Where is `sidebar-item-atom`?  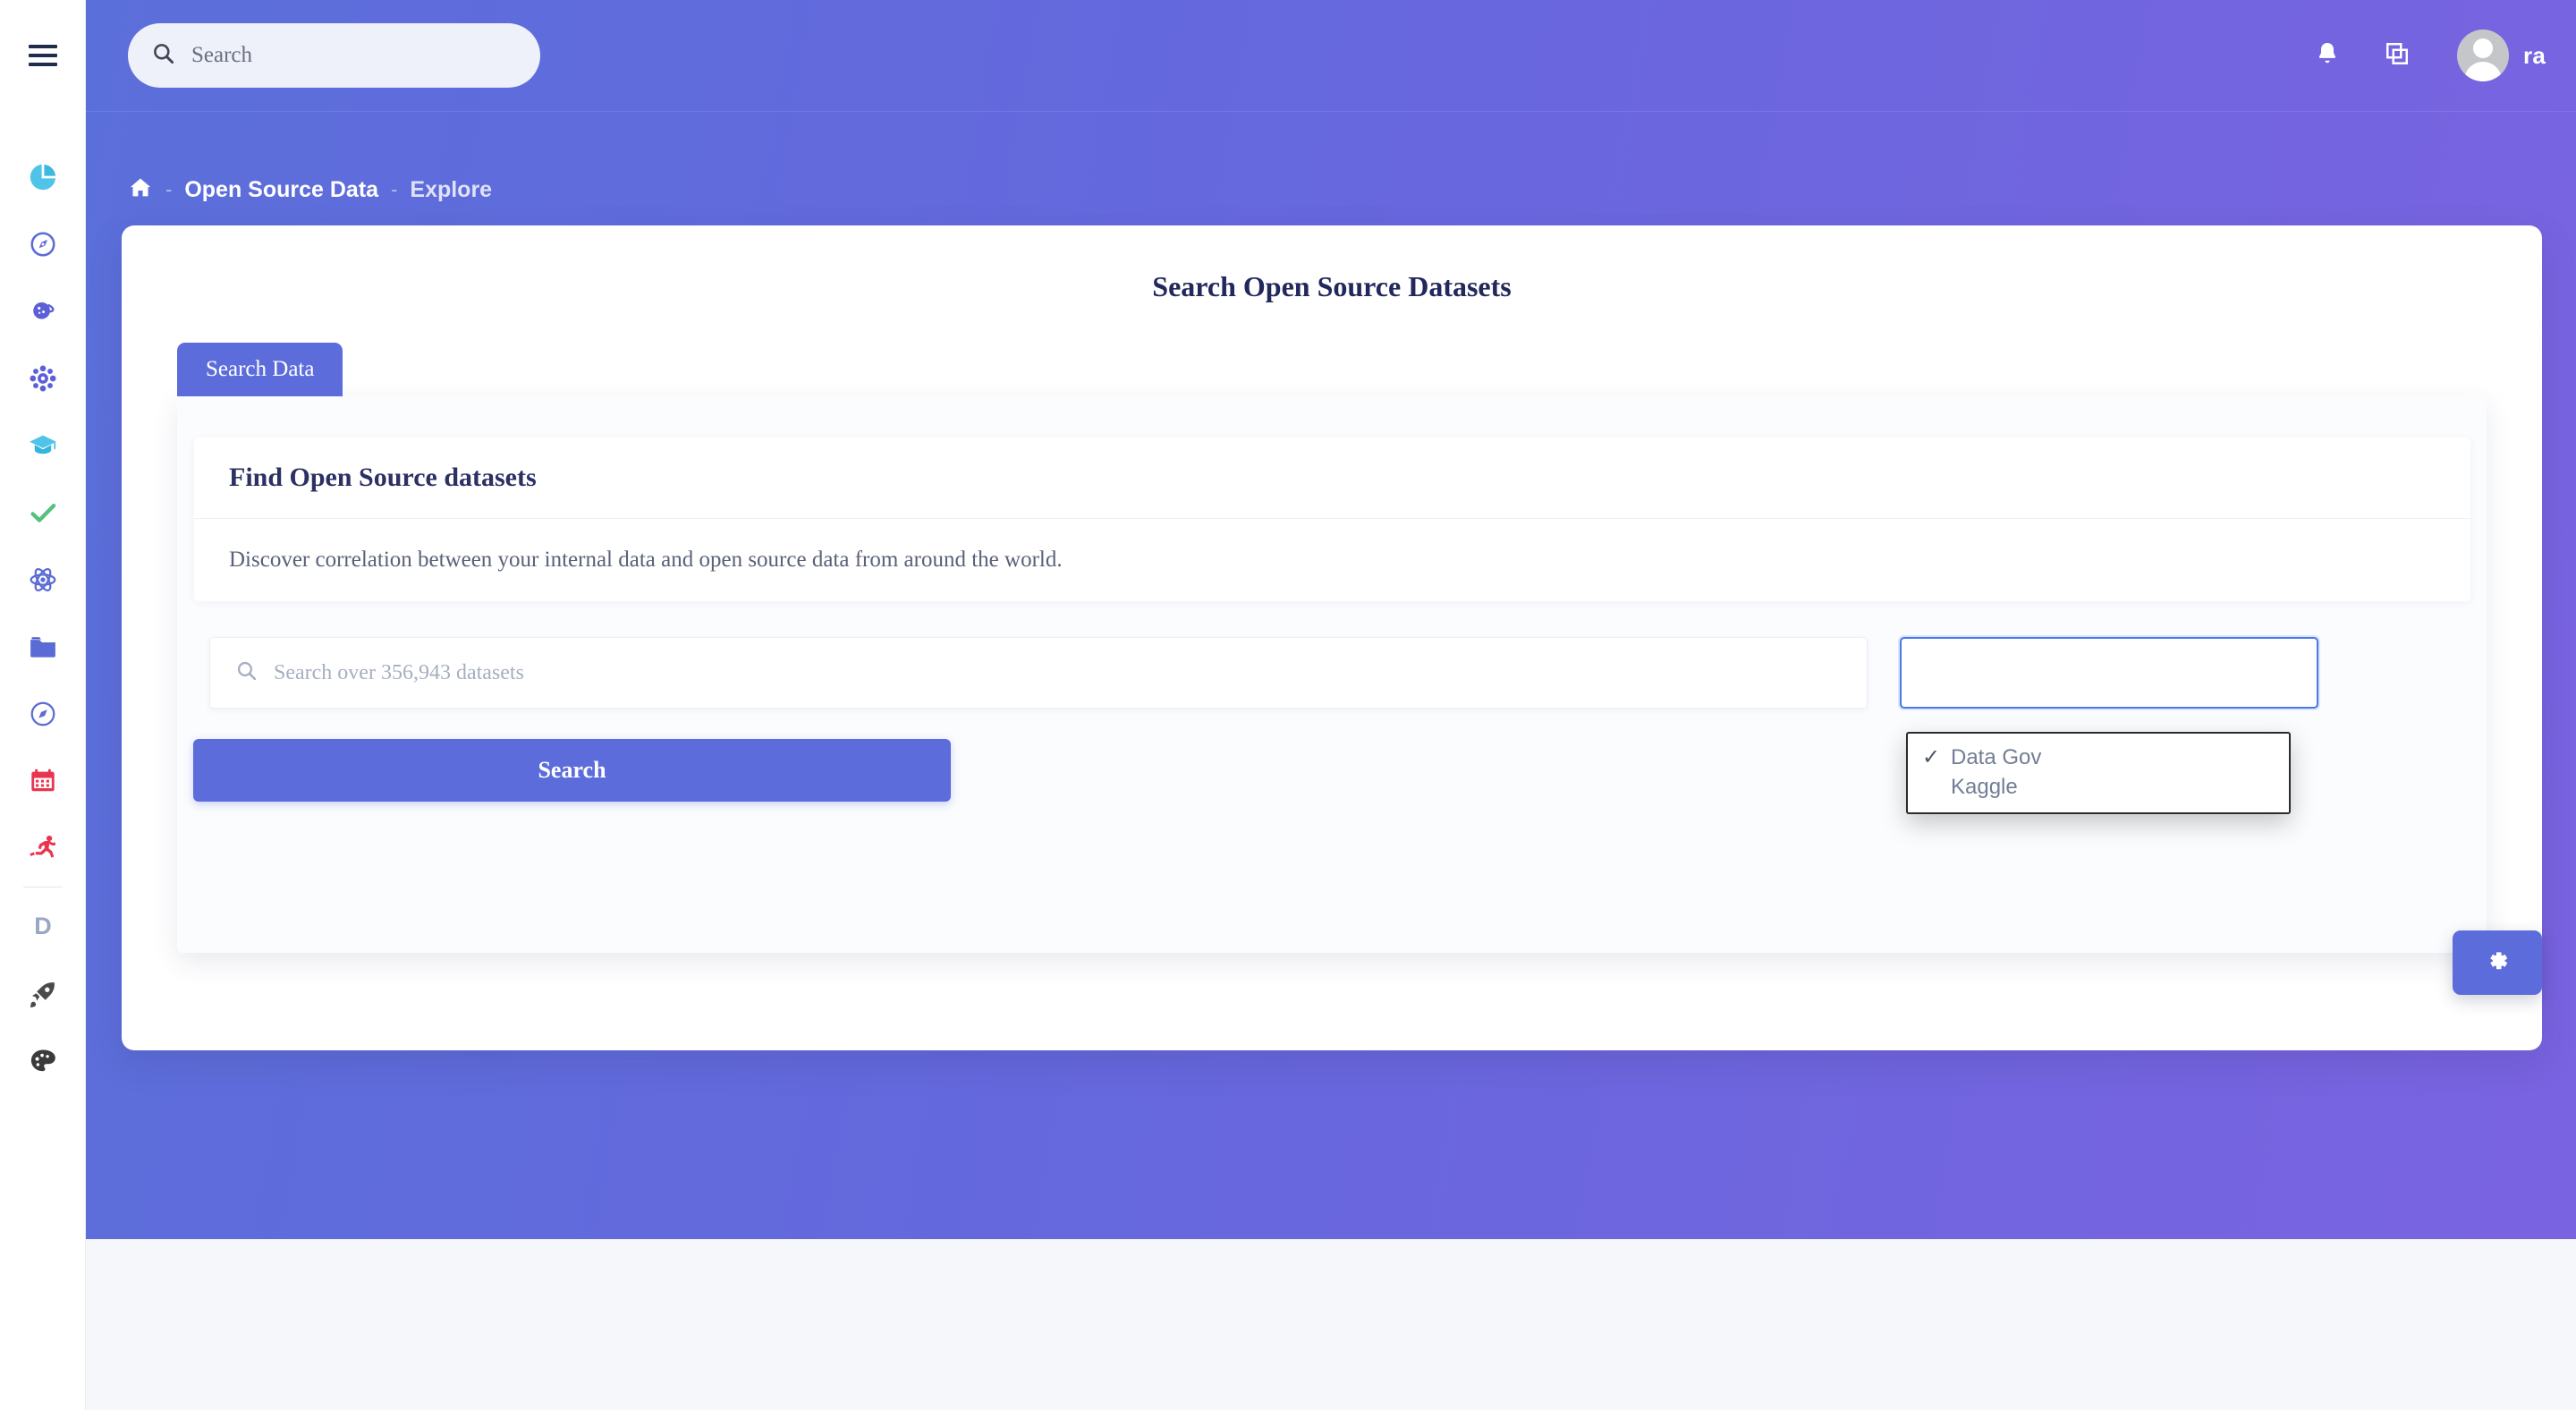
sidebar-item-atom is located at coordinates (43, 580).